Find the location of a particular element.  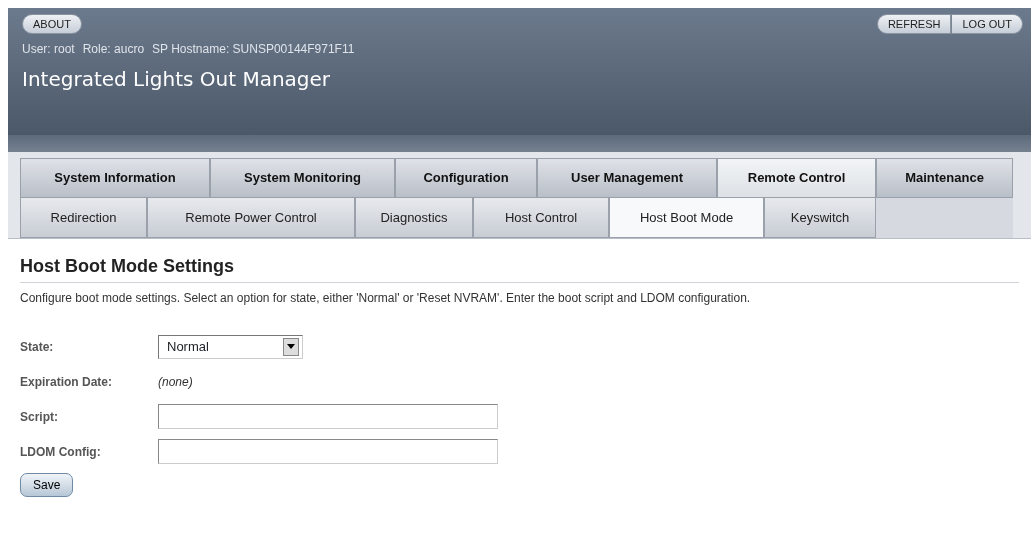

user-info-text: Role: aucro is located at coordinates (113, 49).